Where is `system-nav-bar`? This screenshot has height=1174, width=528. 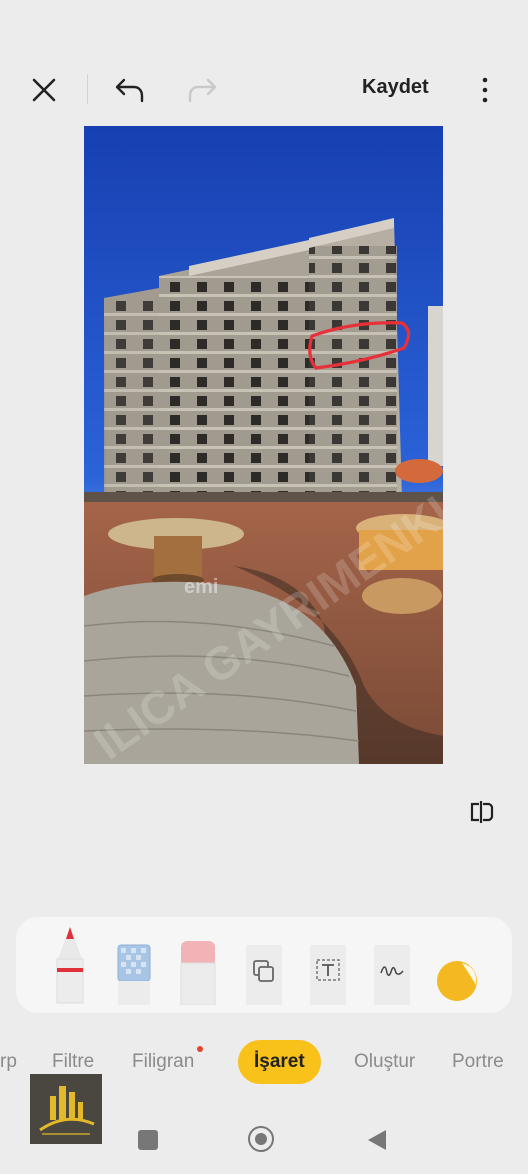
system-nav-bar is located at coordinates (264, 1142).